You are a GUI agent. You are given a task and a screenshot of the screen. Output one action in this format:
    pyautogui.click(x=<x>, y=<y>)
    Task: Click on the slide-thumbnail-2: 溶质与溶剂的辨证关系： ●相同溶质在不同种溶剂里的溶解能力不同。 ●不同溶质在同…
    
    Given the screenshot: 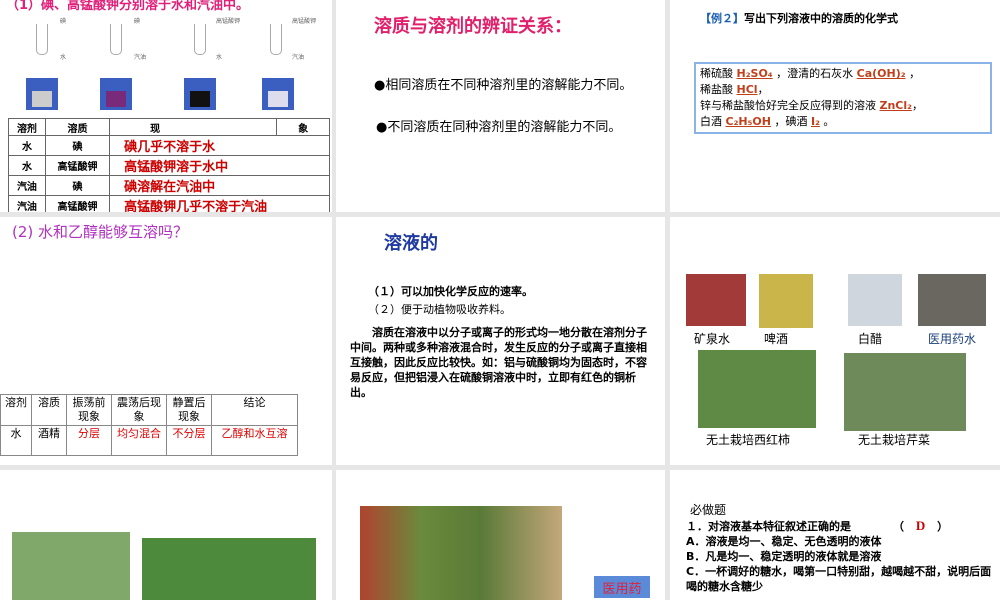 What is the action you would take?
    pyautogui.click(x=500, y=106)
    